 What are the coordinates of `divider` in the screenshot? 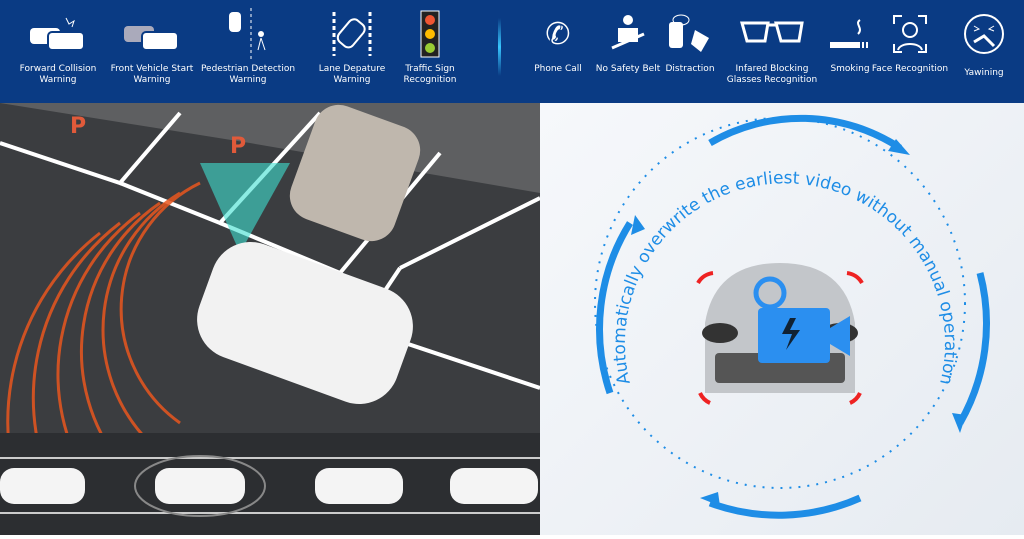 It's located at (499, 47).